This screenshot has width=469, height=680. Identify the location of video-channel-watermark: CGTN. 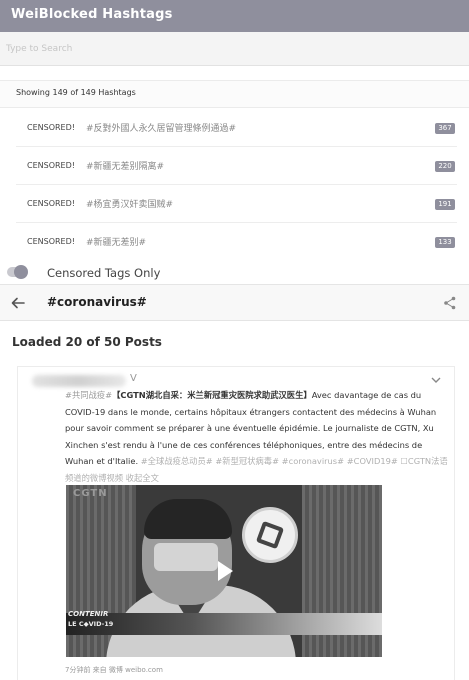
(90, 493).